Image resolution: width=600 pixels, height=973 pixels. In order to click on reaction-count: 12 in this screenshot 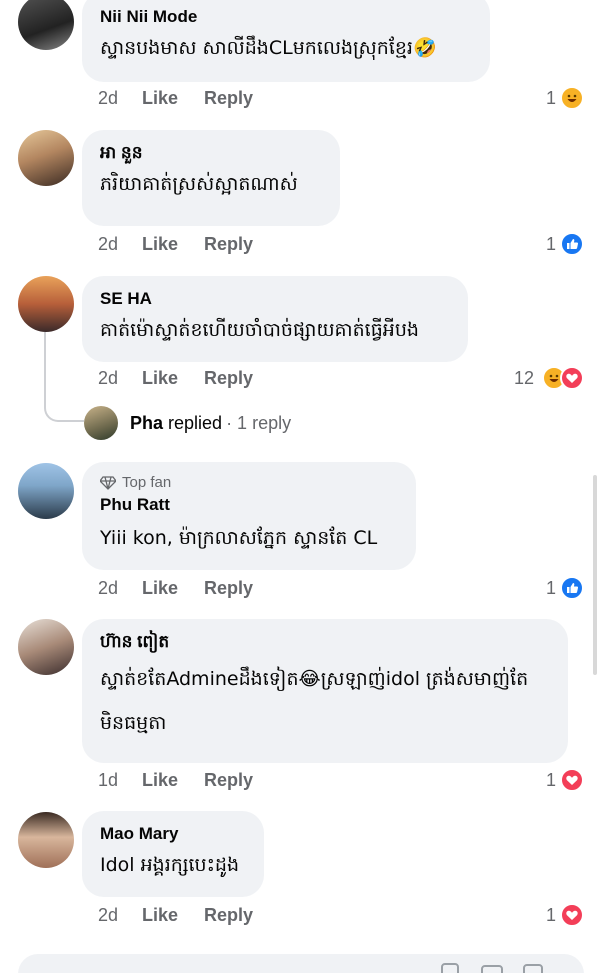, I will do `click(523, 377)`.